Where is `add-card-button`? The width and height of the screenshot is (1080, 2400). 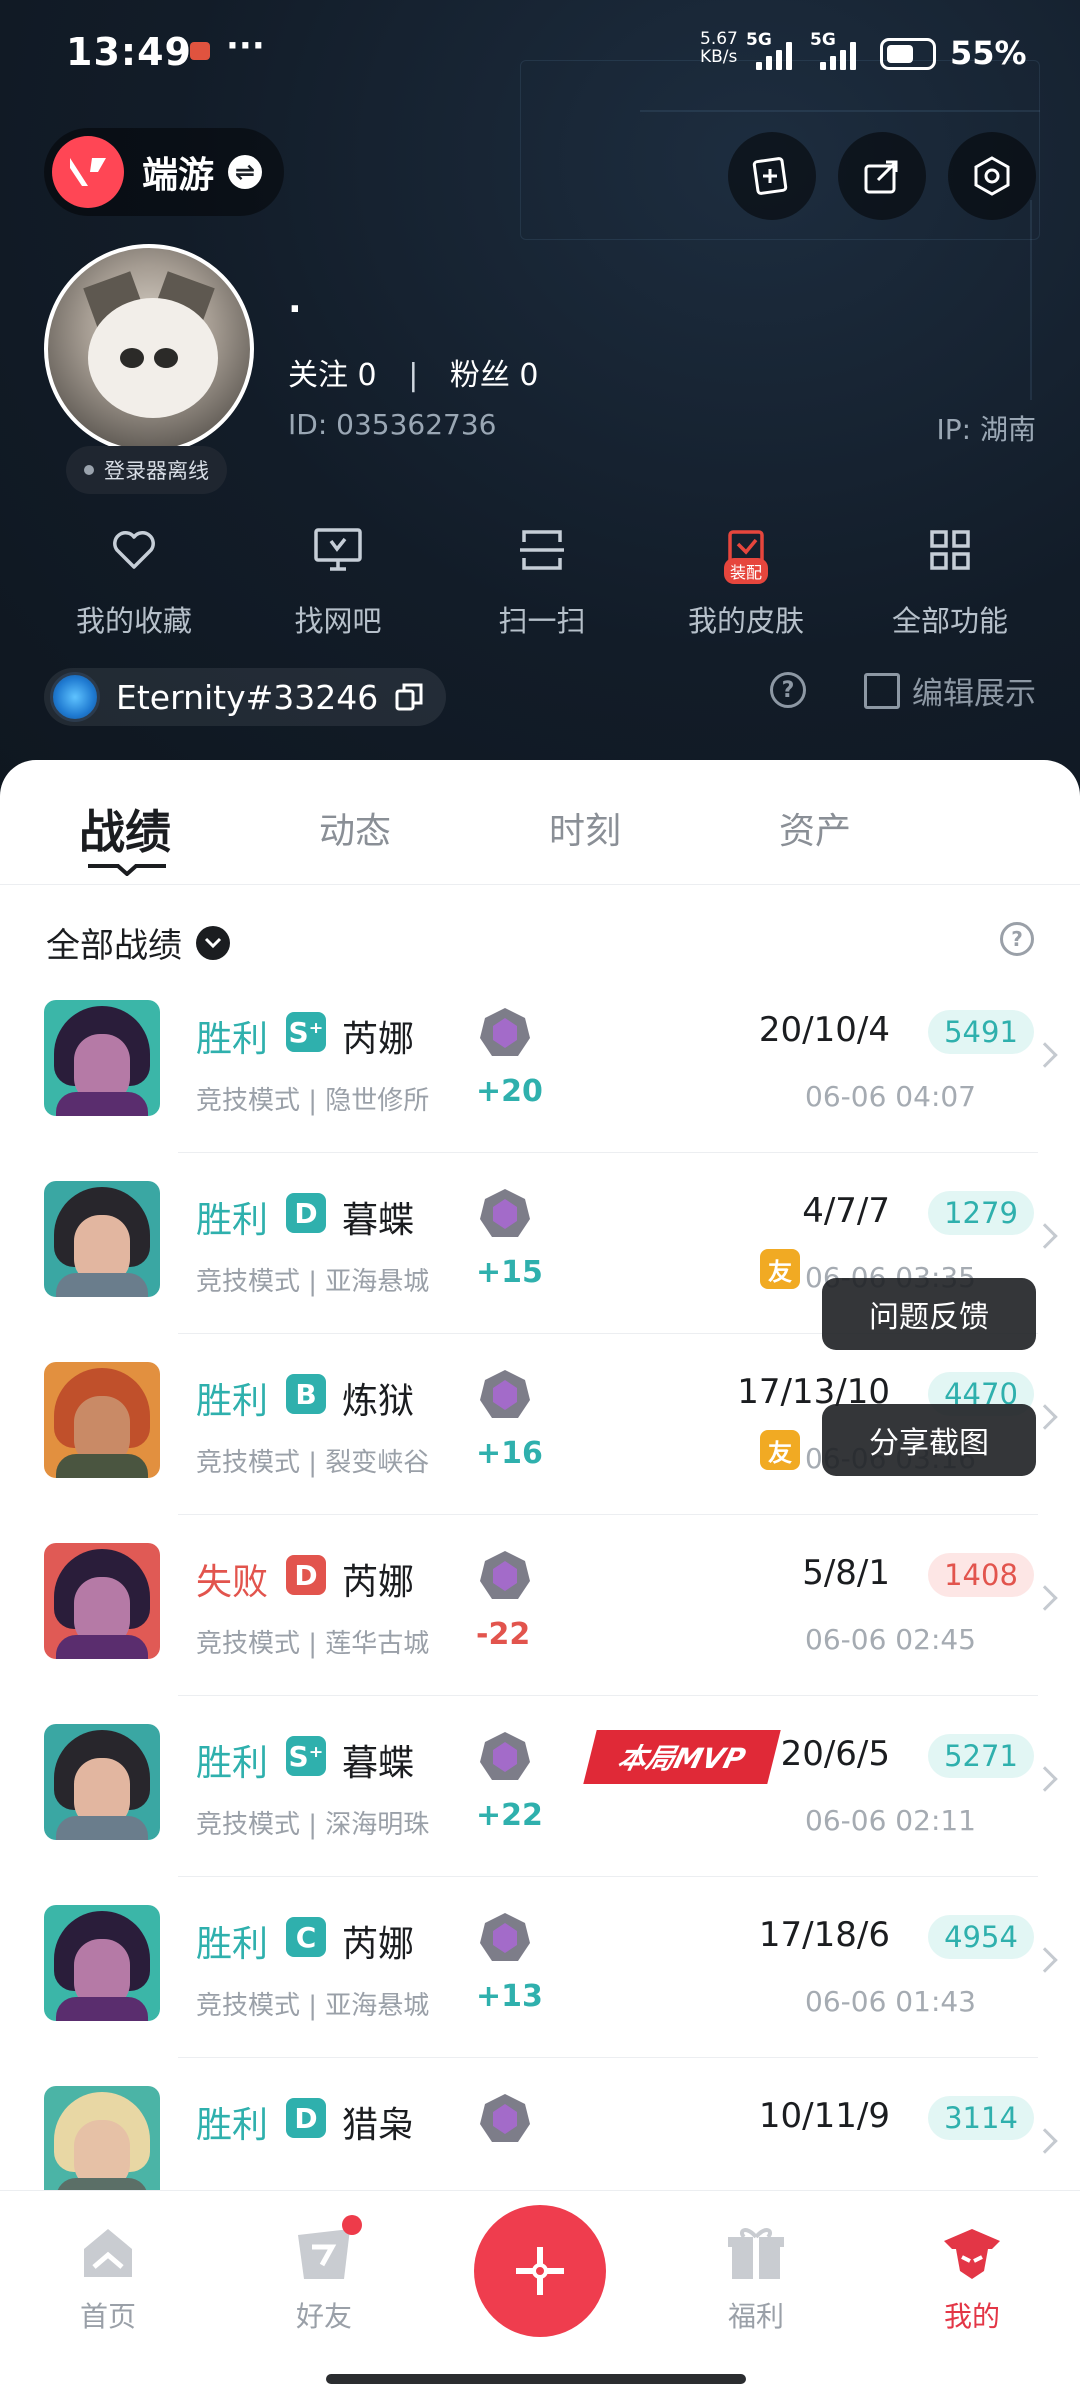 add-card-button is located at coordinates (772, 176).